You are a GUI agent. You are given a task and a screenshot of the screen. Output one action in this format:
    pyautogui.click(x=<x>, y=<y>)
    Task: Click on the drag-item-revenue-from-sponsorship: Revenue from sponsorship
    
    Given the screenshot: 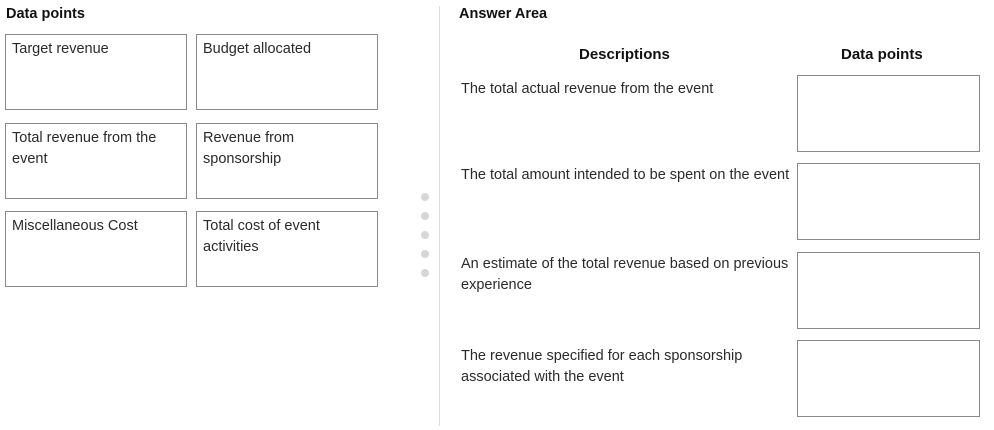 What is the action you would take?
    pyautogui.click(x=287, y=161)
    